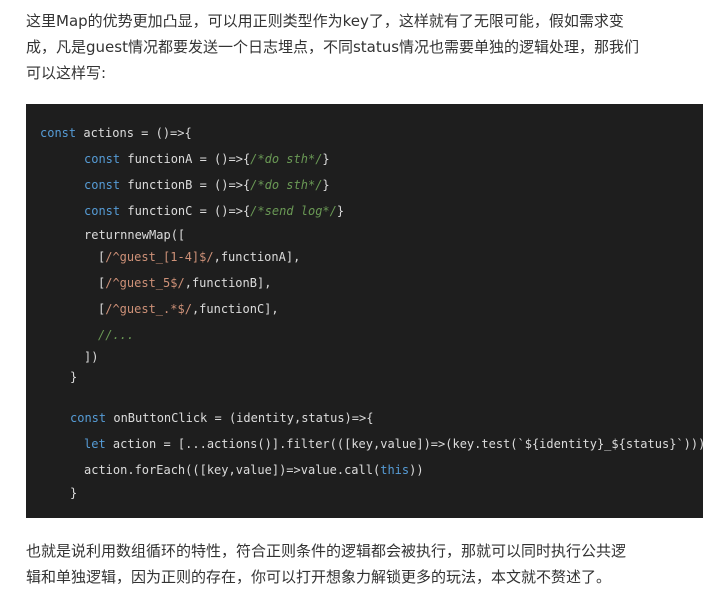  Describe the element at coordinates (199, 257) in the screenshot. I see `code-line: [/^guest_[1-4]$/,functionA],` at that location.